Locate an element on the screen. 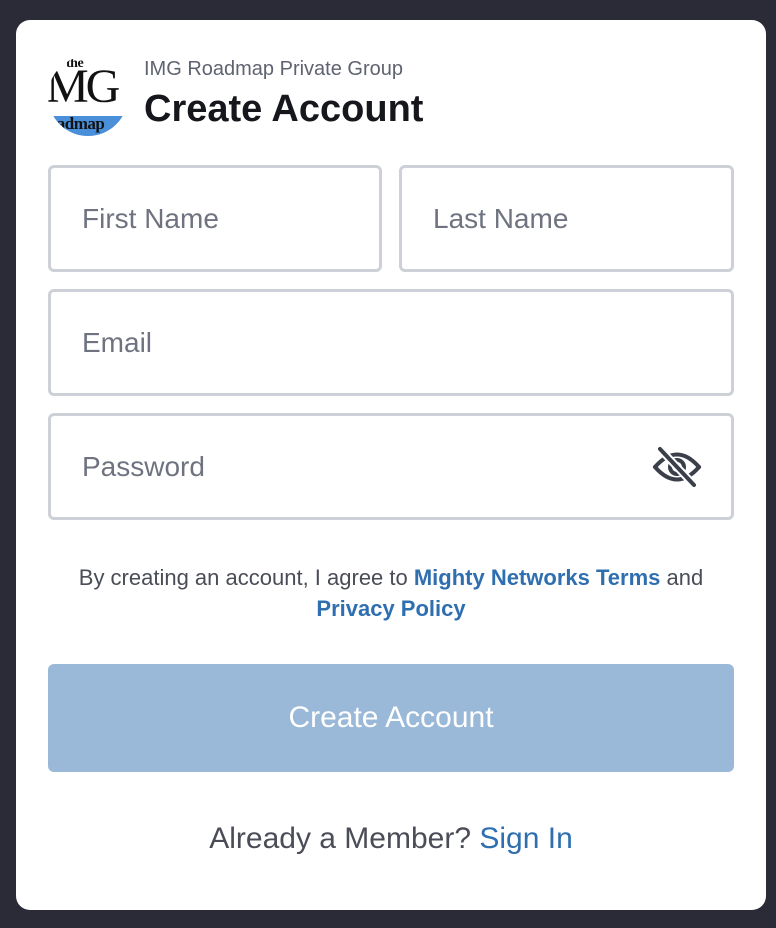 Image resolution: width=776 pixels, height=928 pixels. sign-in-link: Sign In is located at coordinates (525, 838).